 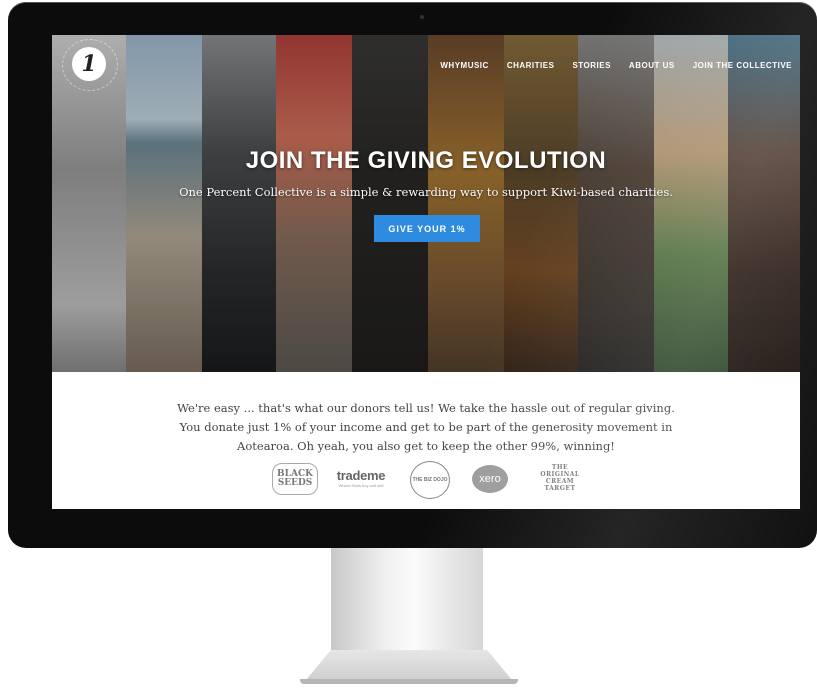 What do you see at coordinates (89, 64) in the screenshot?
I see `site-logo: 1` at bounding box center [89, 64].